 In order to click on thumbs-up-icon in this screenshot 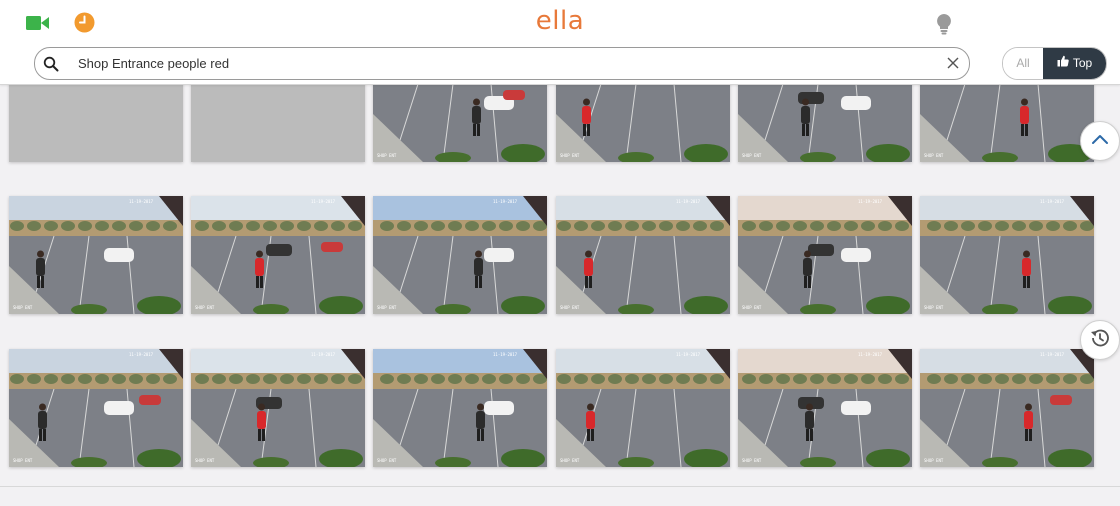, I will do `click(1063, 63)`.